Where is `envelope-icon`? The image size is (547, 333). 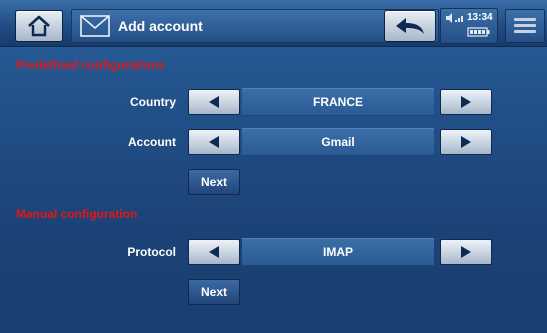 envelope-icon is located at coordinates (95, 26).